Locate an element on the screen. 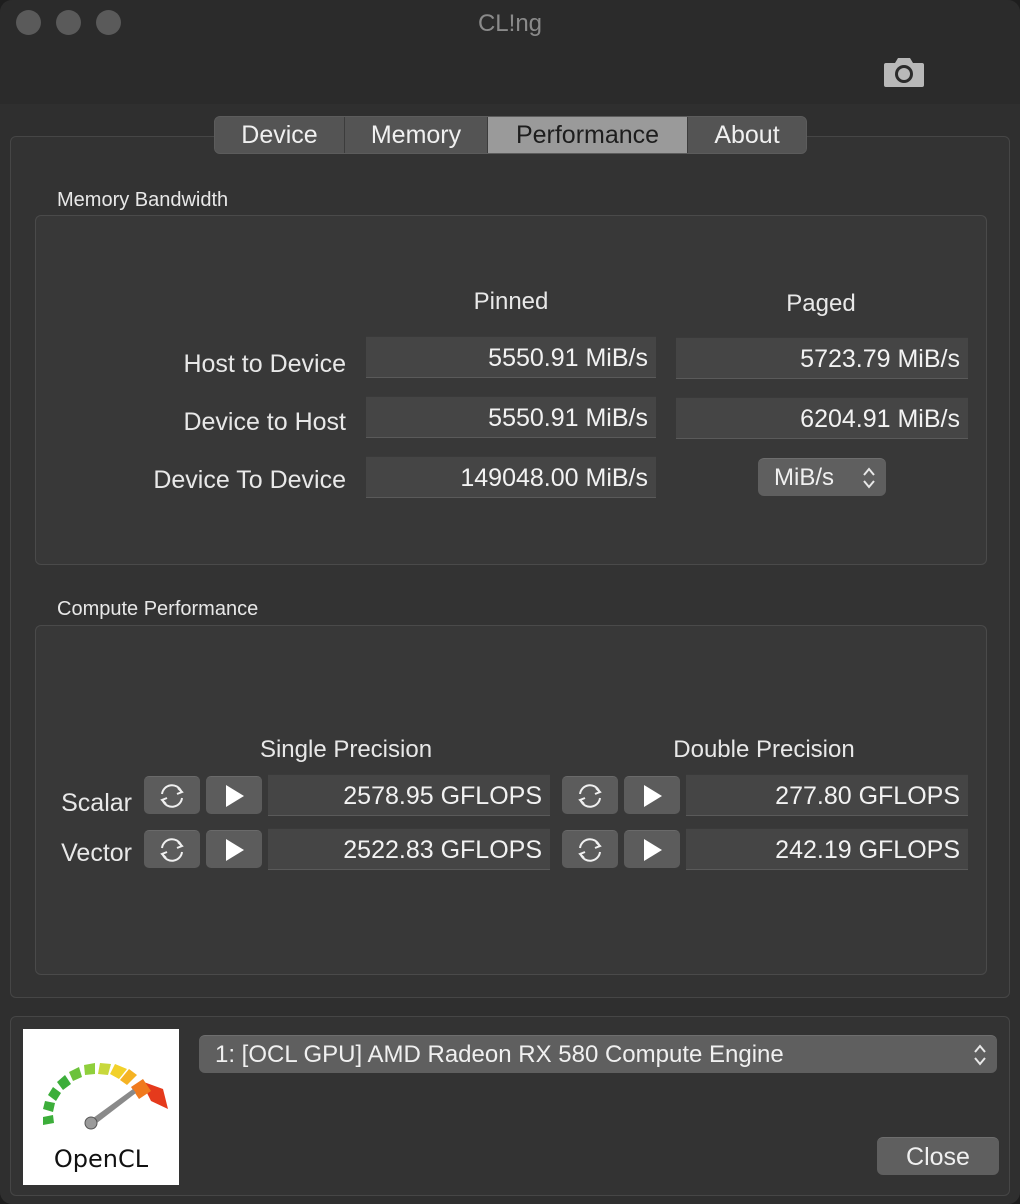 Image resolution: width=1020 pixels, height=1204 pixels. scalar-double-run-button is located at coordinates (652, 795).